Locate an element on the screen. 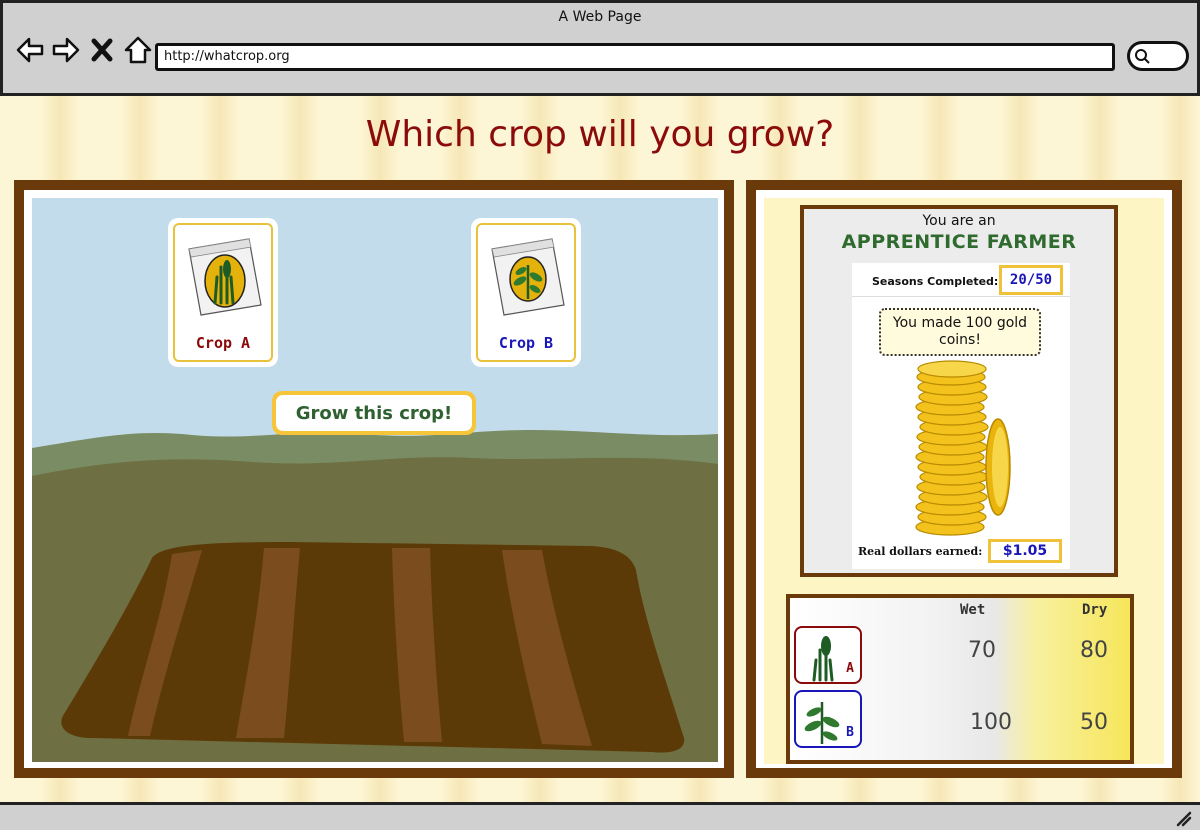  leafy-plant-icon is located at coordinates (822, 723).